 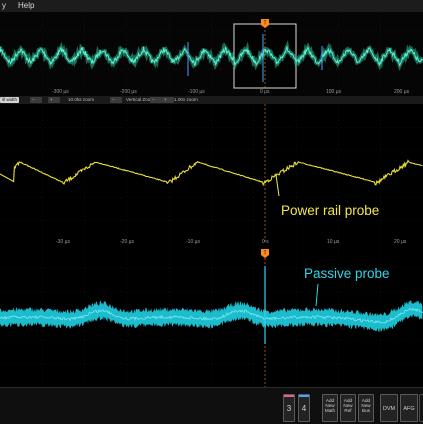 I want to click on passive-probe-label: Passive probe, so click(x=347, y=273).